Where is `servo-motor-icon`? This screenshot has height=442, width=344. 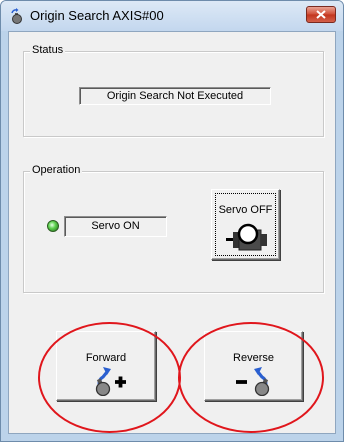 servo-motor-icon is located at coordinates (246, 237).